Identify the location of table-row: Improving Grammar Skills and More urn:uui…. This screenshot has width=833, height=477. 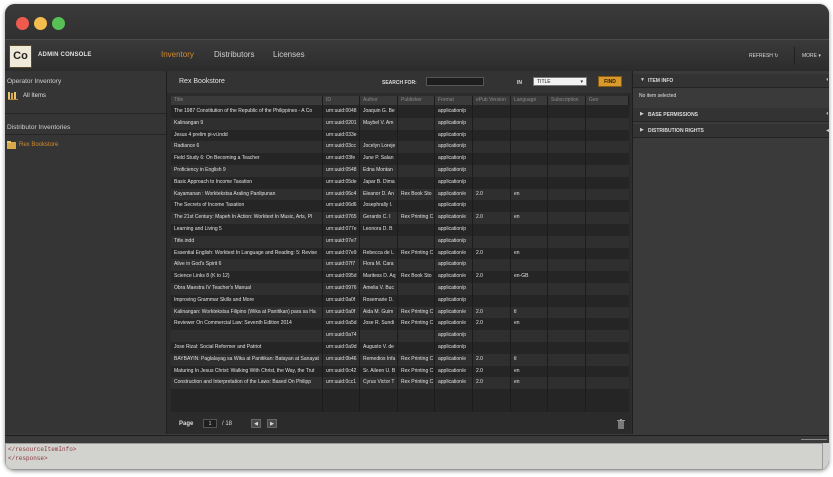
(400, 301).